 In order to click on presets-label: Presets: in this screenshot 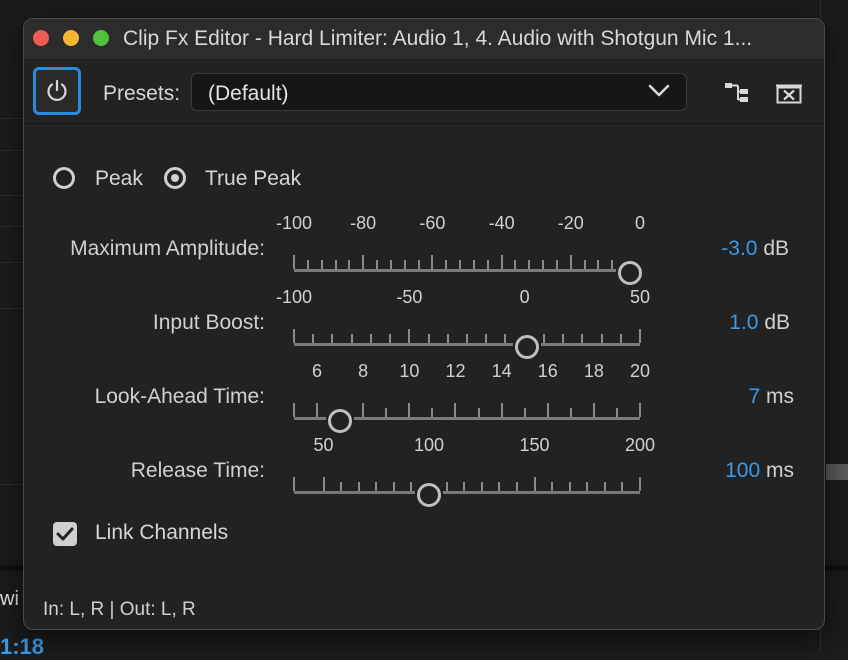, I will do `click(142, 93)`.